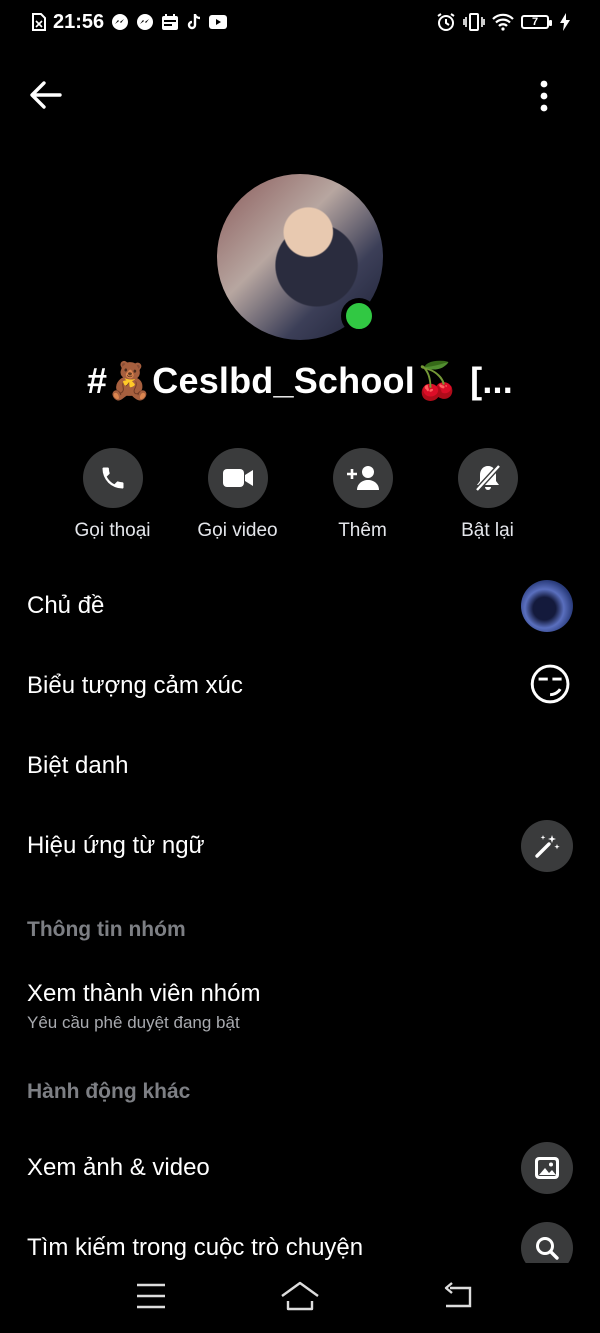 This screenshot has width=600, height=1333. Describe the element at coordinates (300, 766) in the screenshot. I see `nicknames-row: Biệt danh` at that location.